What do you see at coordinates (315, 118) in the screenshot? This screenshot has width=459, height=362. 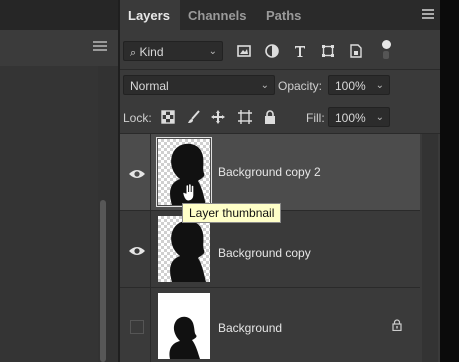 I see `fill-label: Fill:` at bounding box center [315, 118].